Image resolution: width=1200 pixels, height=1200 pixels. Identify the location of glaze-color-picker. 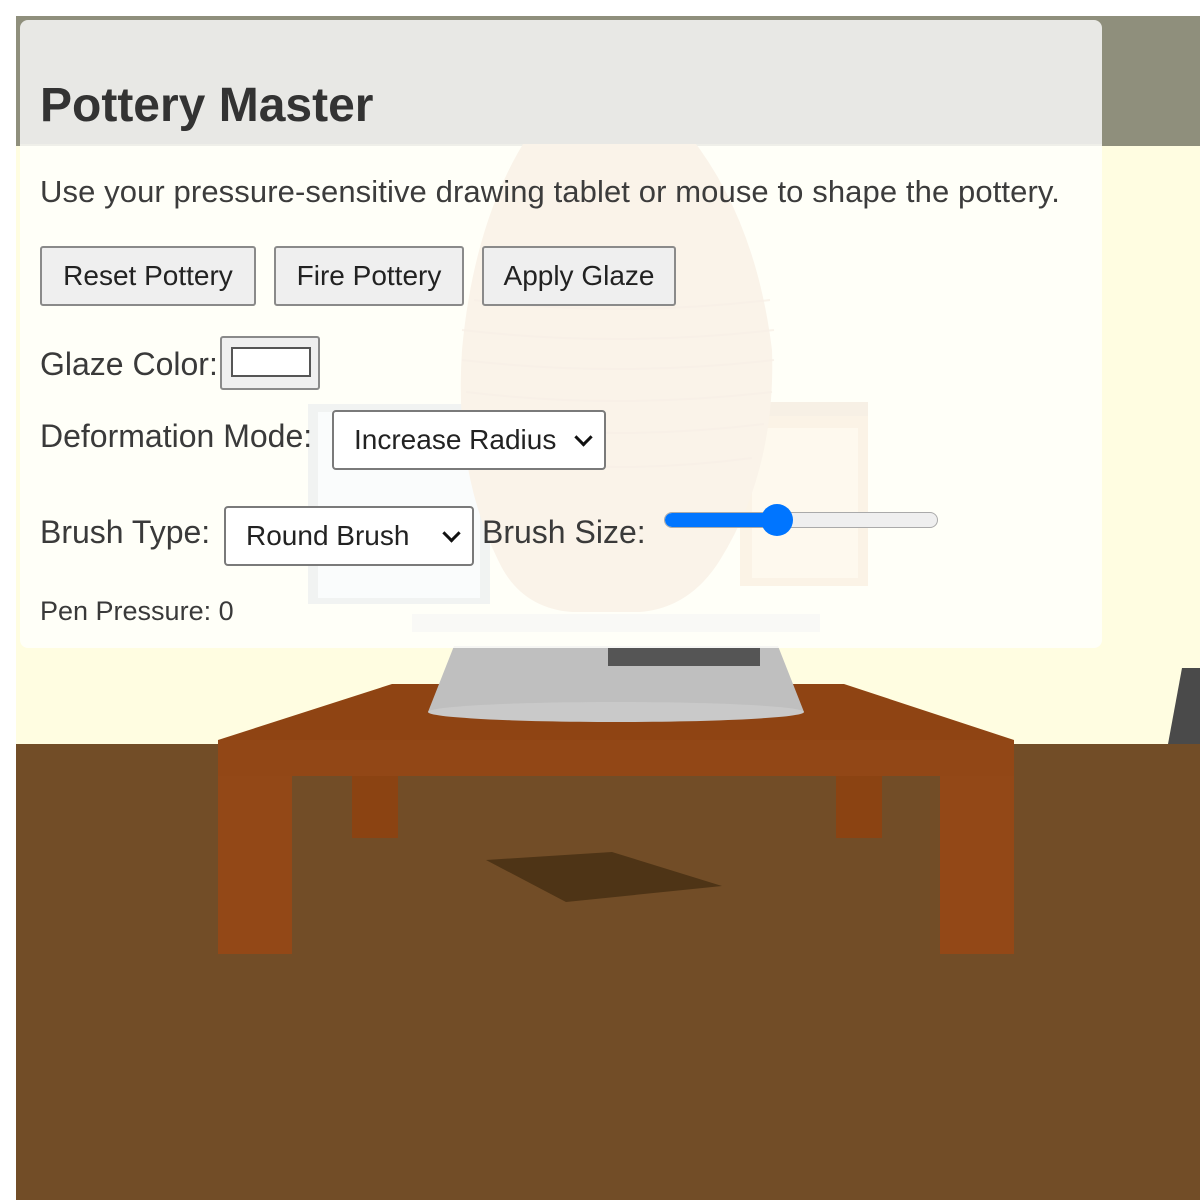
(270, 363).